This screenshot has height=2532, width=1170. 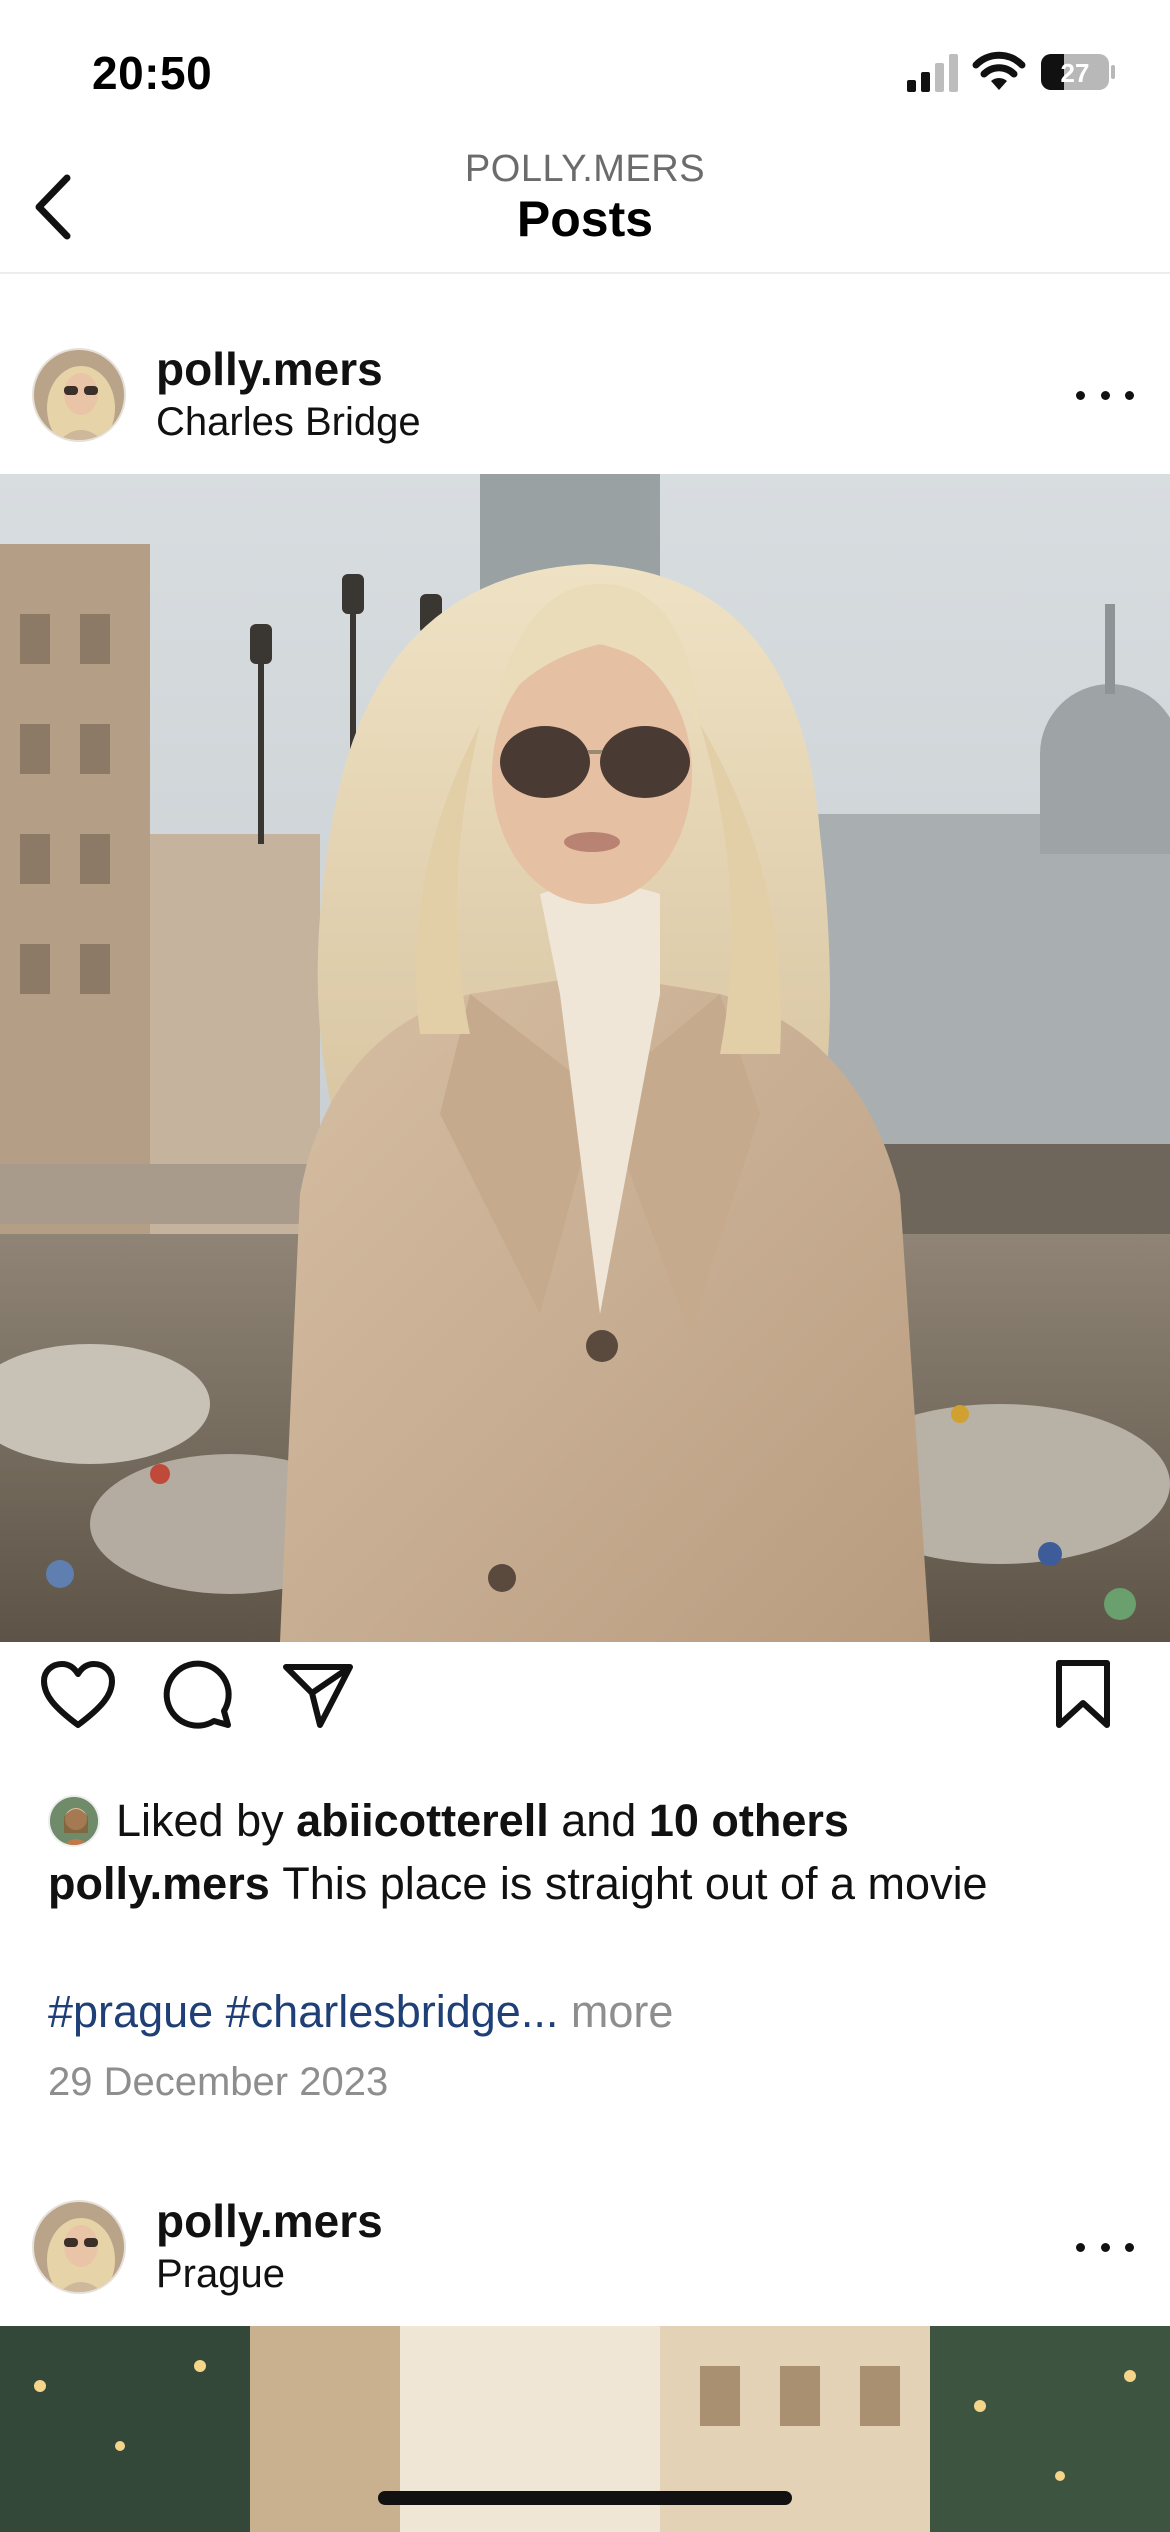 What do you see at coordinates (220, 2274) in the screenshot?
I see `post-location: Prague` at bounding box center [220, 2274].